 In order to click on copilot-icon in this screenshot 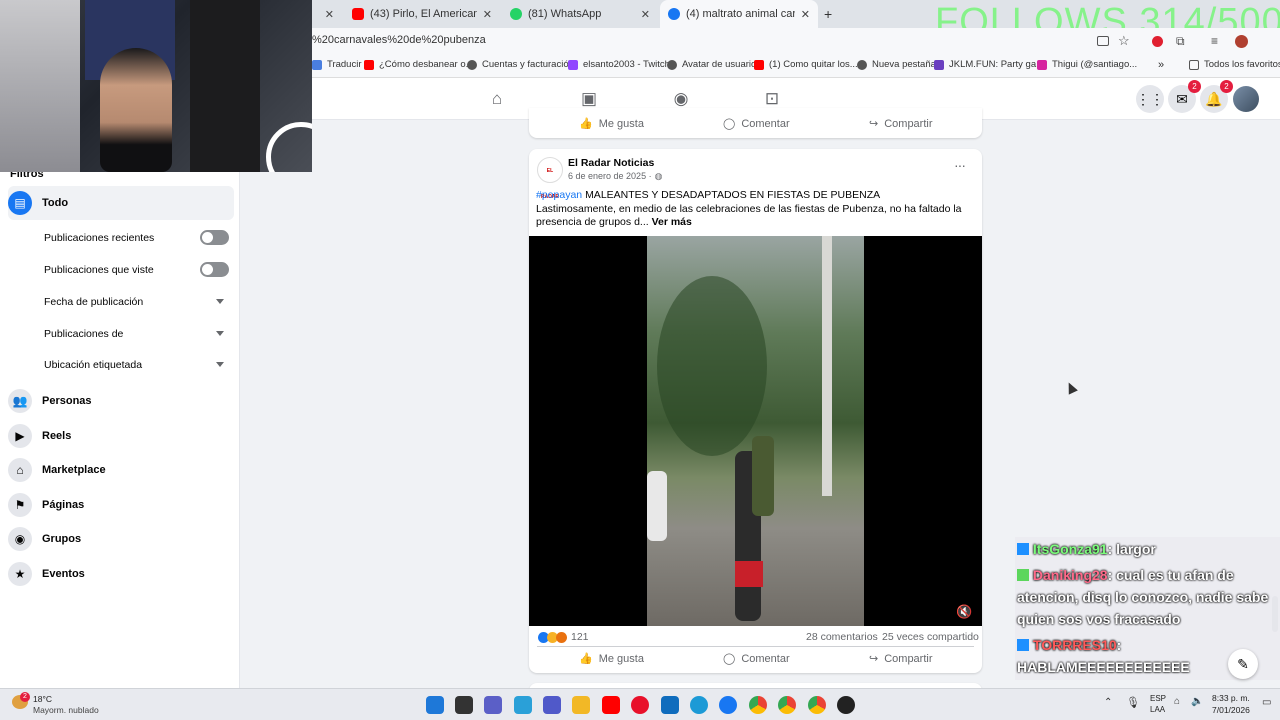, I will do `click(523, 705)`.